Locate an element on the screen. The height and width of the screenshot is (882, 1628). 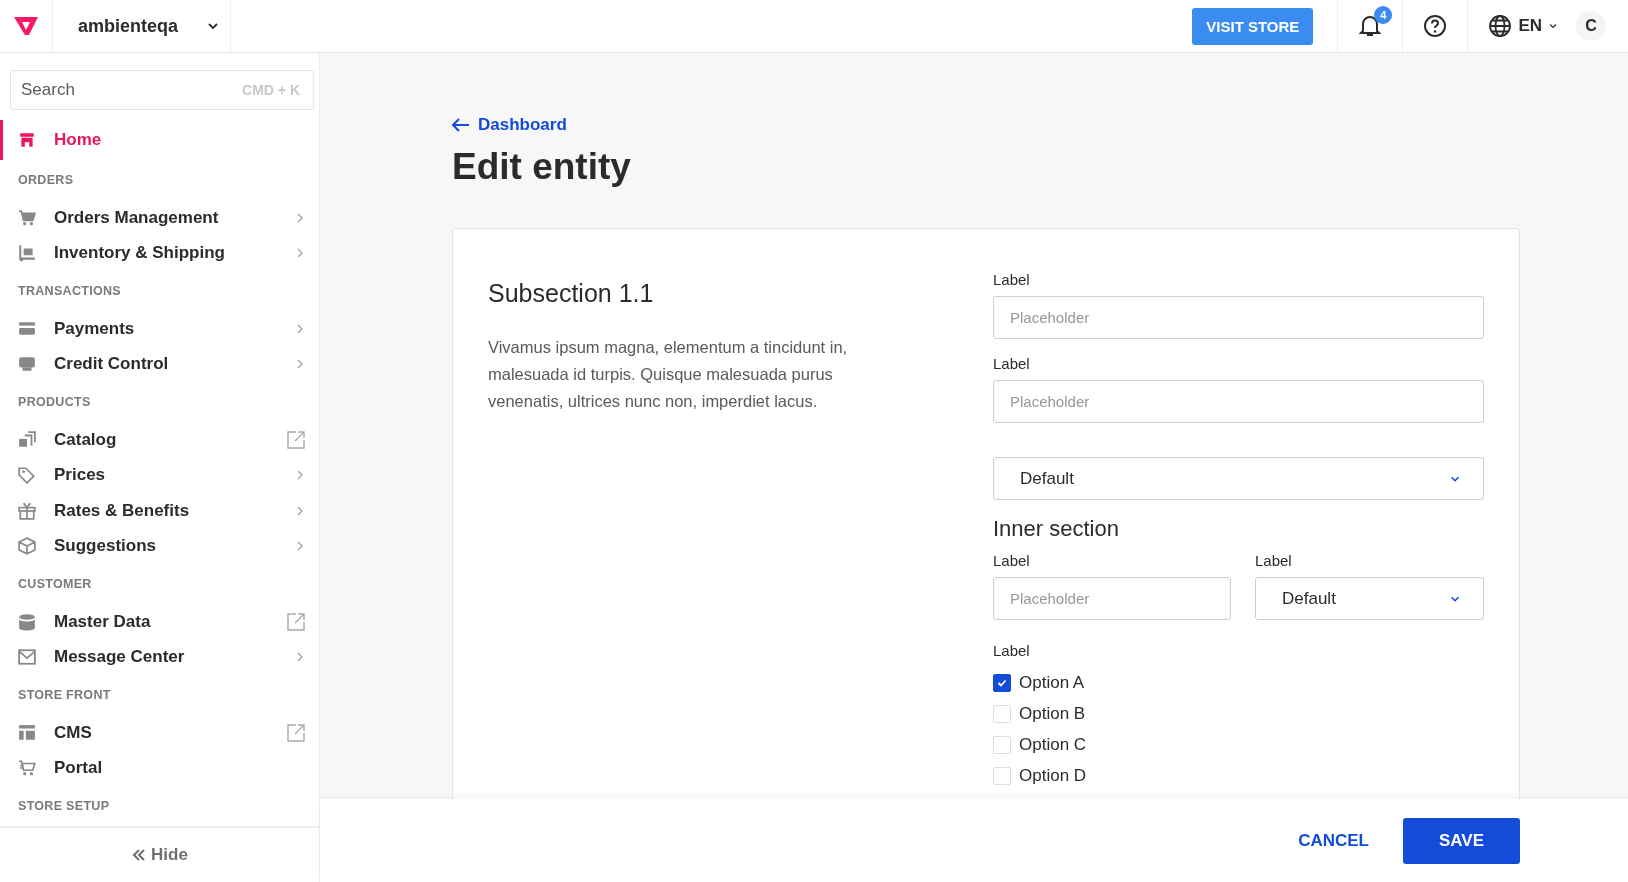
sidebar-item: Master Data is located at coordinates (159, 622).